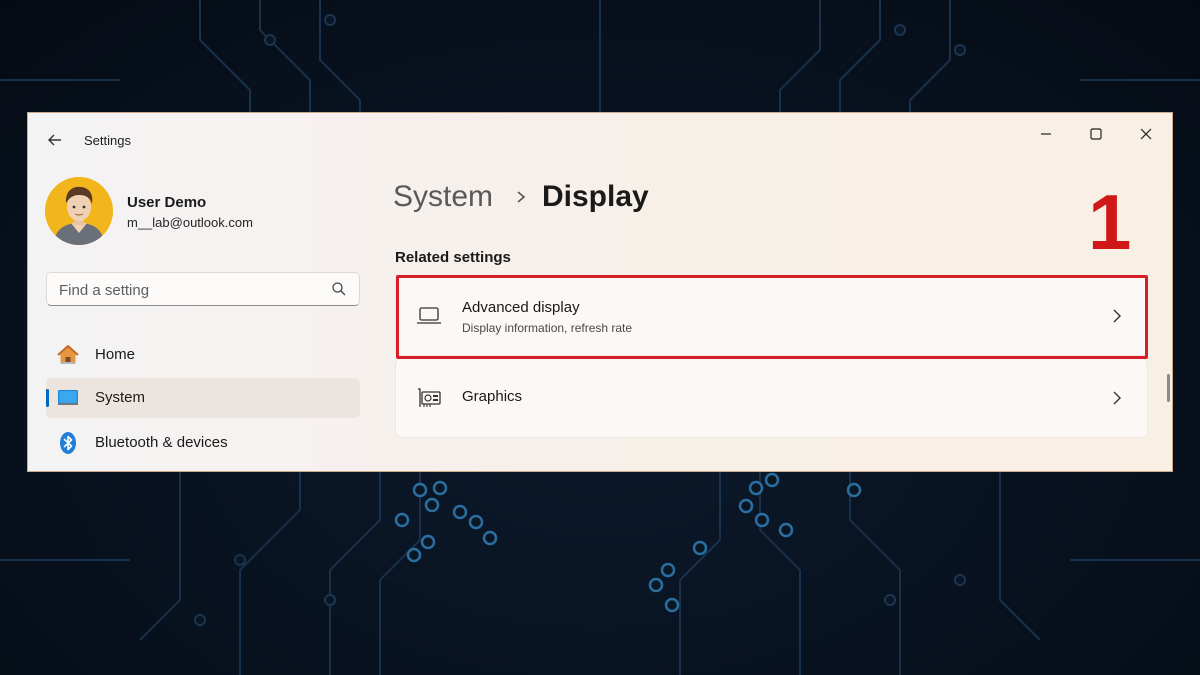  Describe the element at coordinates (68, 354) in the screenshot. I see `home-icon` at that location.